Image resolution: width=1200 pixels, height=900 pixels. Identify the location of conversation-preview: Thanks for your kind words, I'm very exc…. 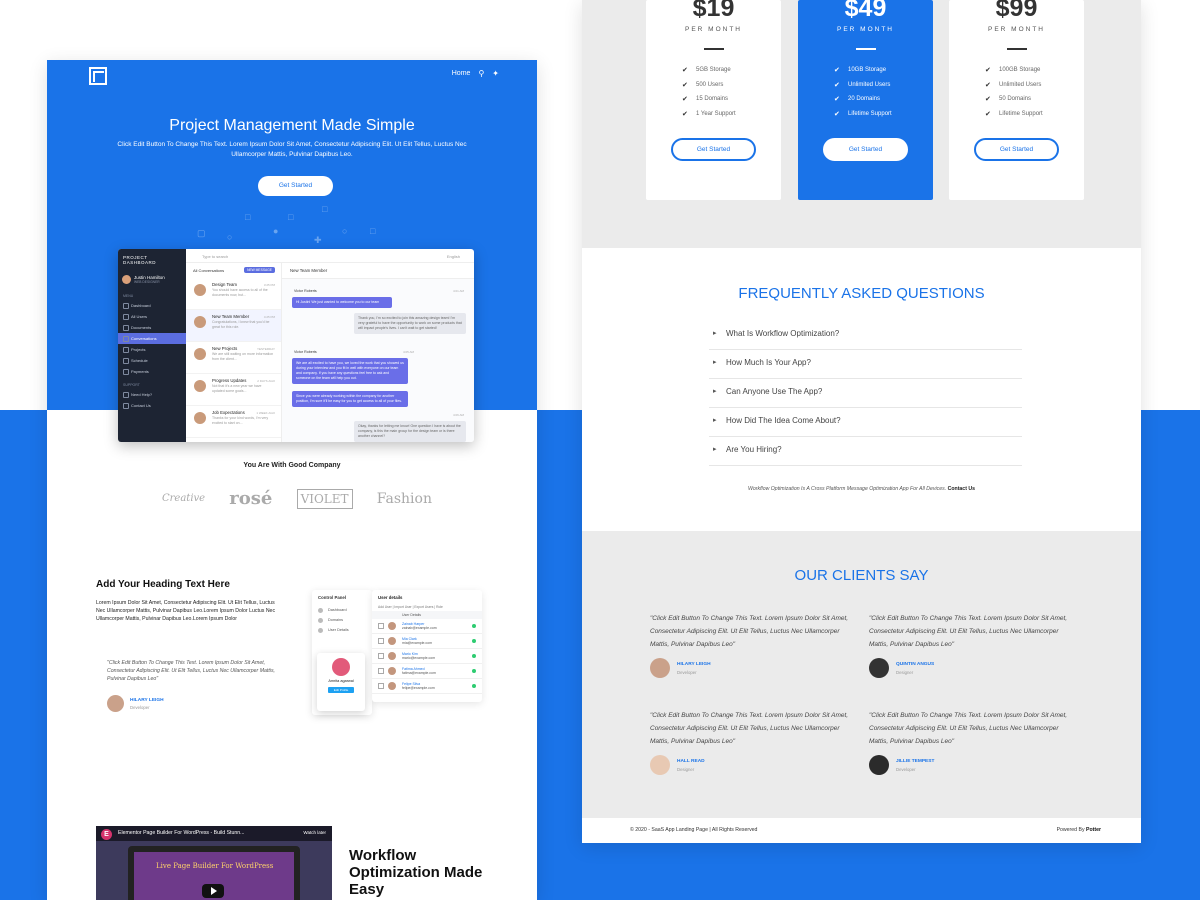
(240, 420).